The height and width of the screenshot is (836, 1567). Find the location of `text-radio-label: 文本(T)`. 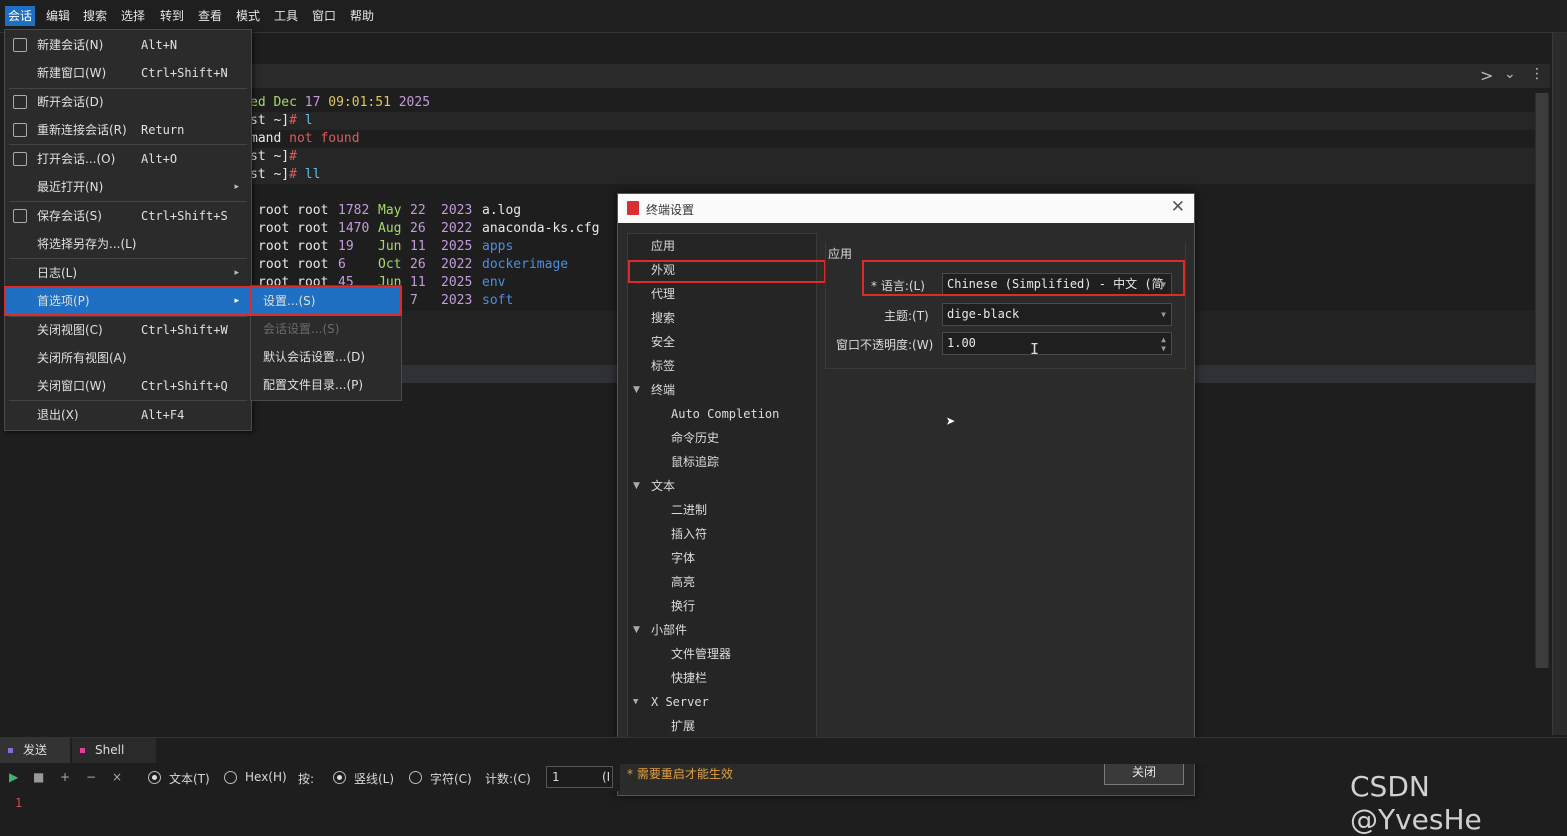

text-radio-label: 文本(T) is located at coordinates (189, 779).